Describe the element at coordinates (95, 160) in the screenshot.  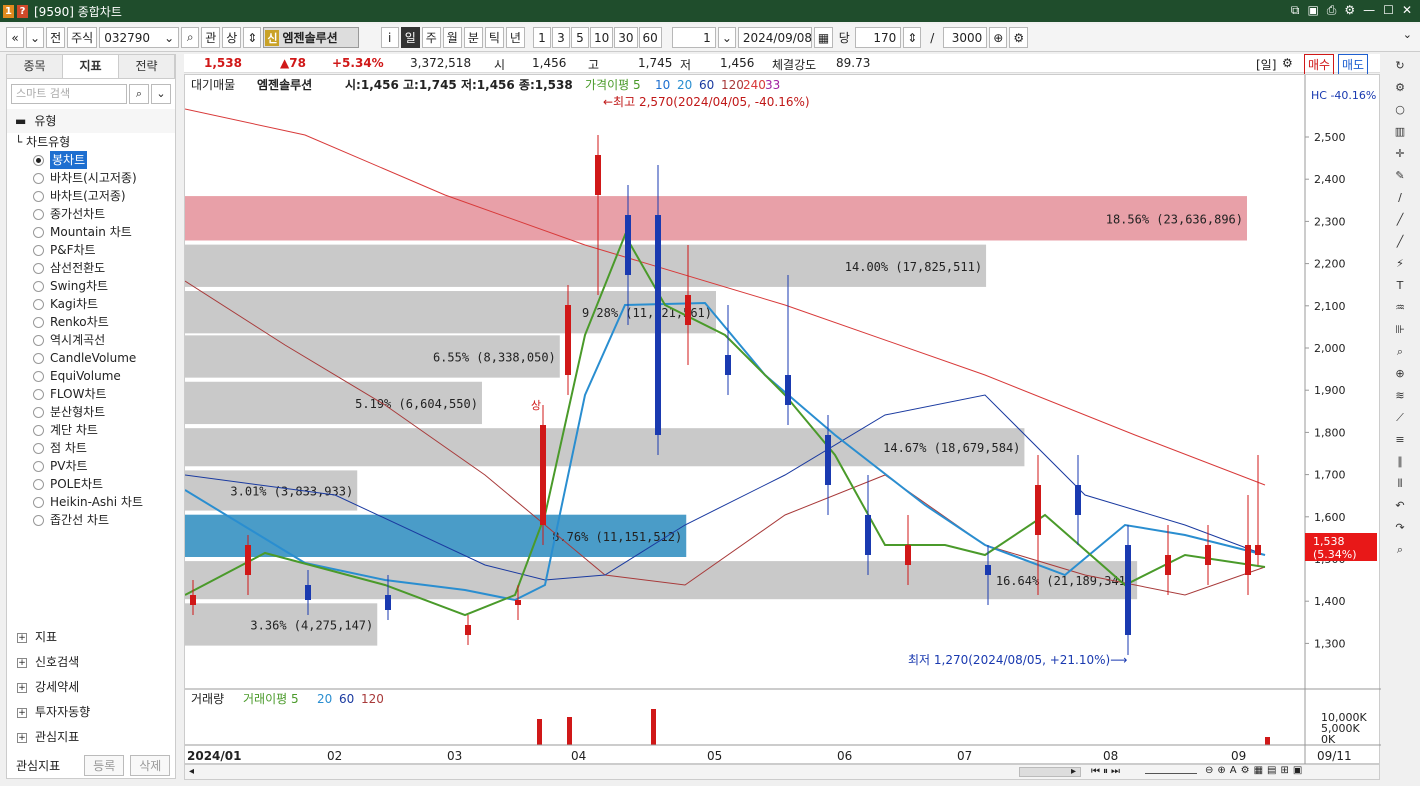
I see `chart-type-item: 봉차트` at that location.